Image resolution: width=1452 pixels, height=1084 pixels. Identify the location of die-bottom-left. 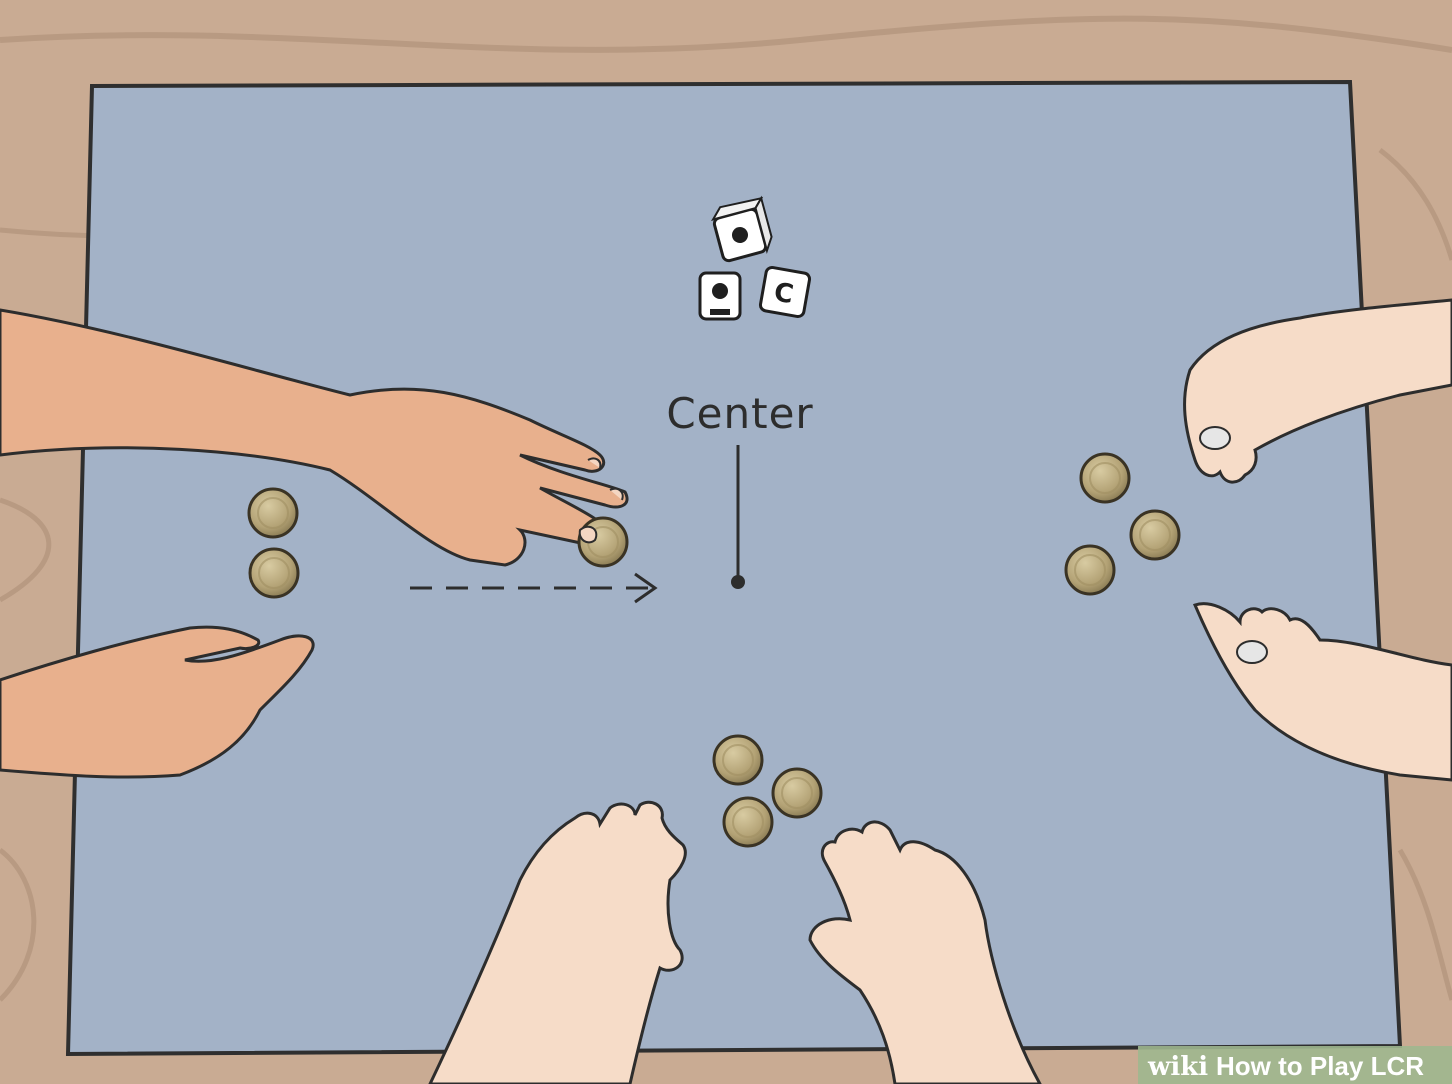
(720, 296).